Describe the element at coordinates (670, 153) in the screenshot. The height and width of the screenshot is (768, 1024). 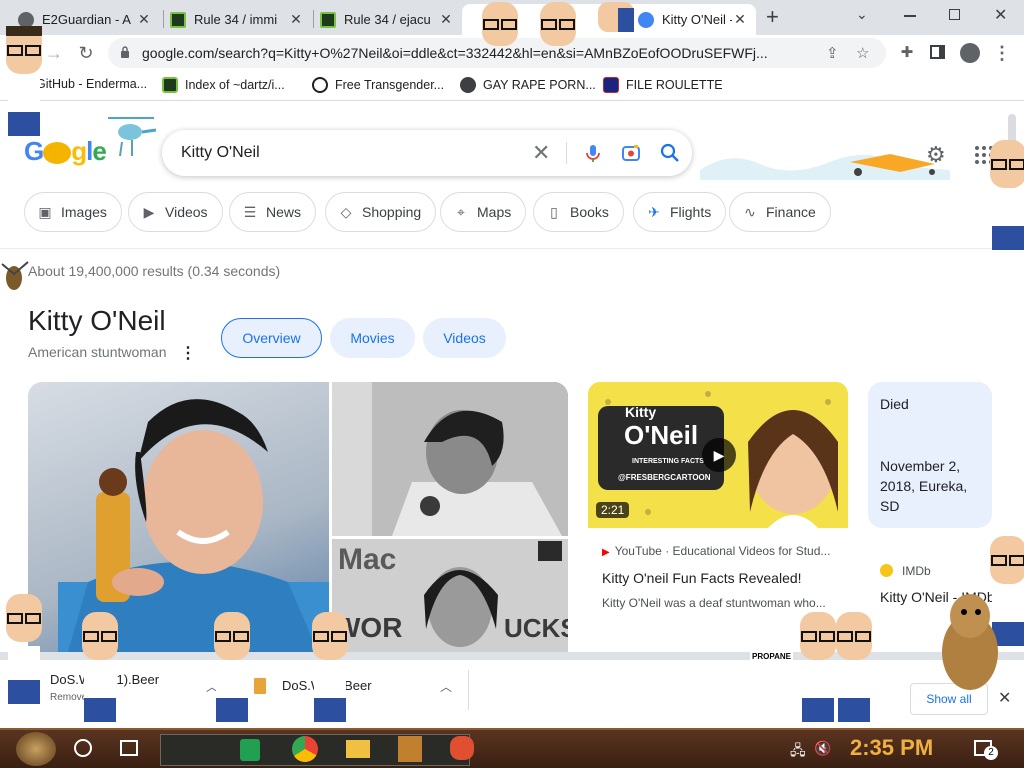
I see `search-icon` at that location.